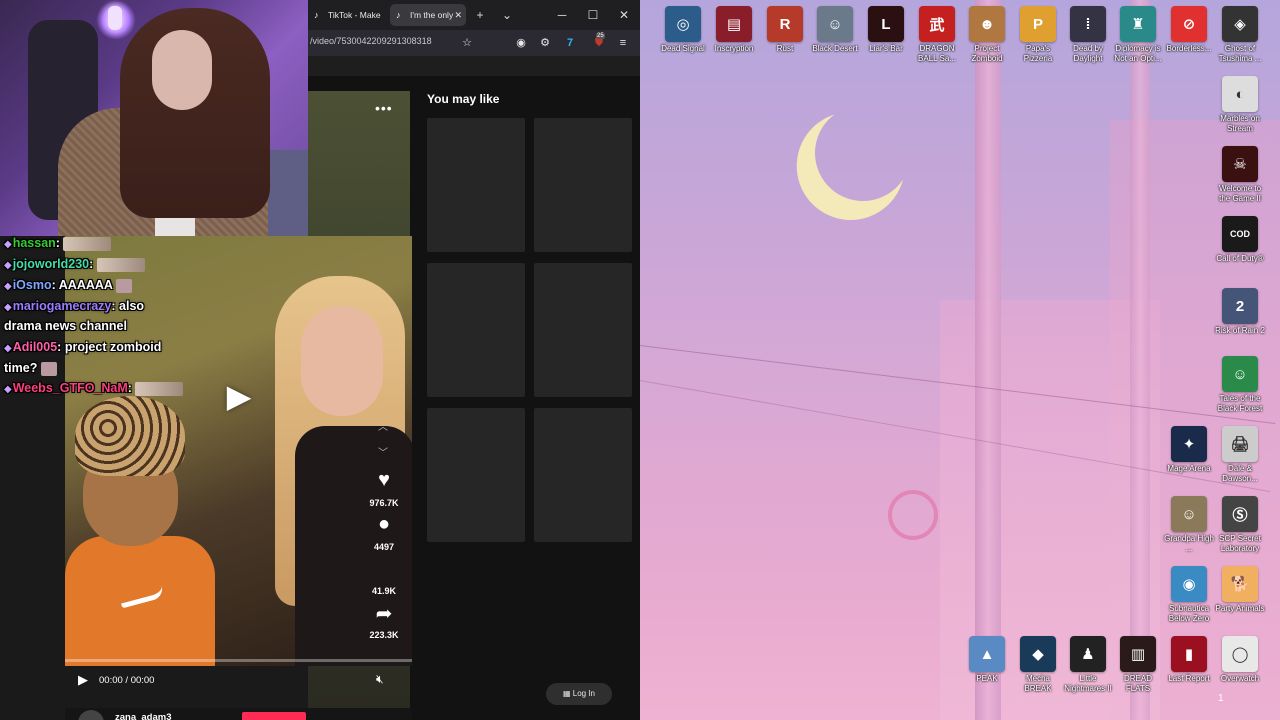  Describe the element at coordinates (1240, 312) in the screenshot. I see `desktop-shortcut: 2 Risk of Rain 2` at that location.